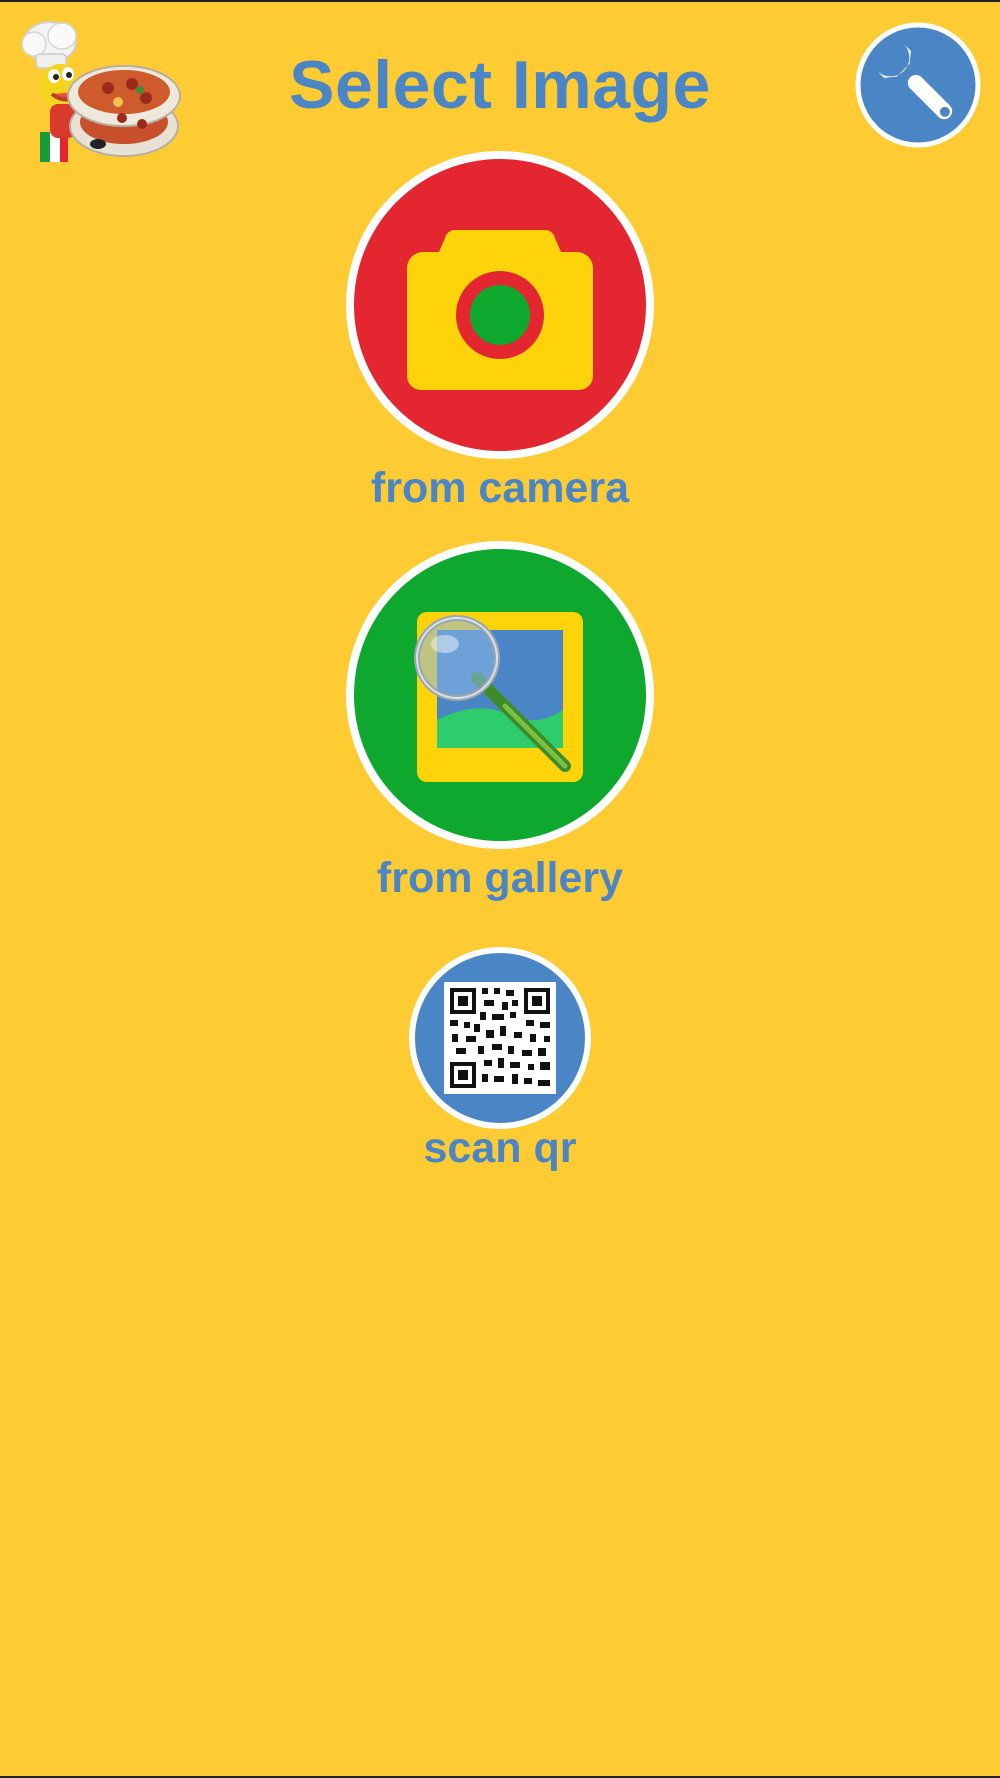 Image resolution: width=1000 pixels, height=1778 pixels. What do you see at coordinates (500, 1148) in the screenshot?
I see `qr-label: scan qr` at bounding box center [500, 1148].